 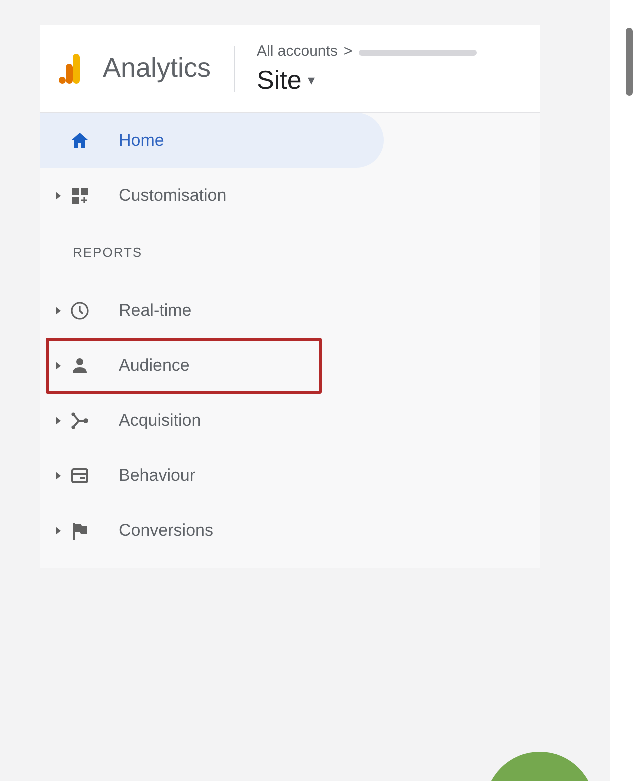 I want to click on blurred-text-icon, so click(x=417, y=53).